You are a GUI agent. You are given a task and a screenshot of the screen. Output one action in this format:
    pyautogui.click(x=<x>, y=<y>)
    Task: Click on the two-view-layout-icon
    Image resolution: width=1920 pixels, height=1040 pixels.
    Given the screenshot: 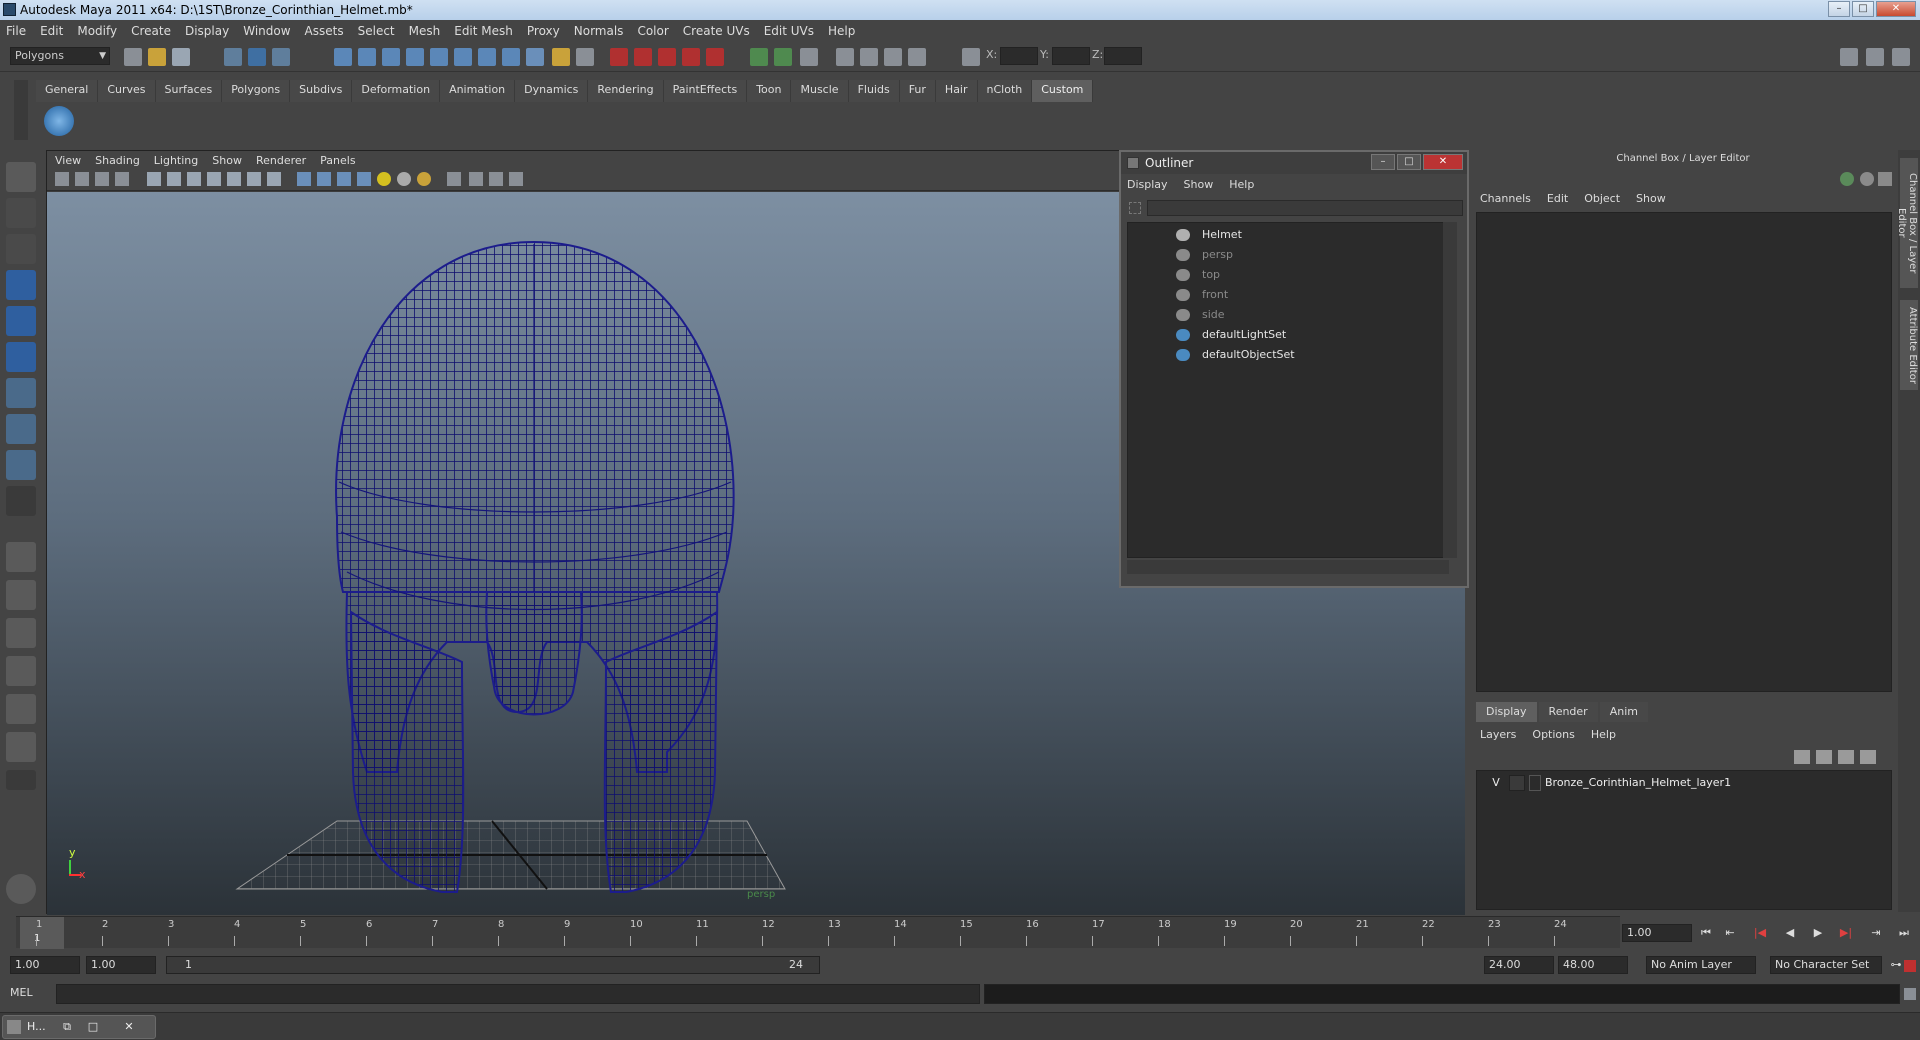 What is the action you would take?
    pyautogui.click(x=21, y=747)
    